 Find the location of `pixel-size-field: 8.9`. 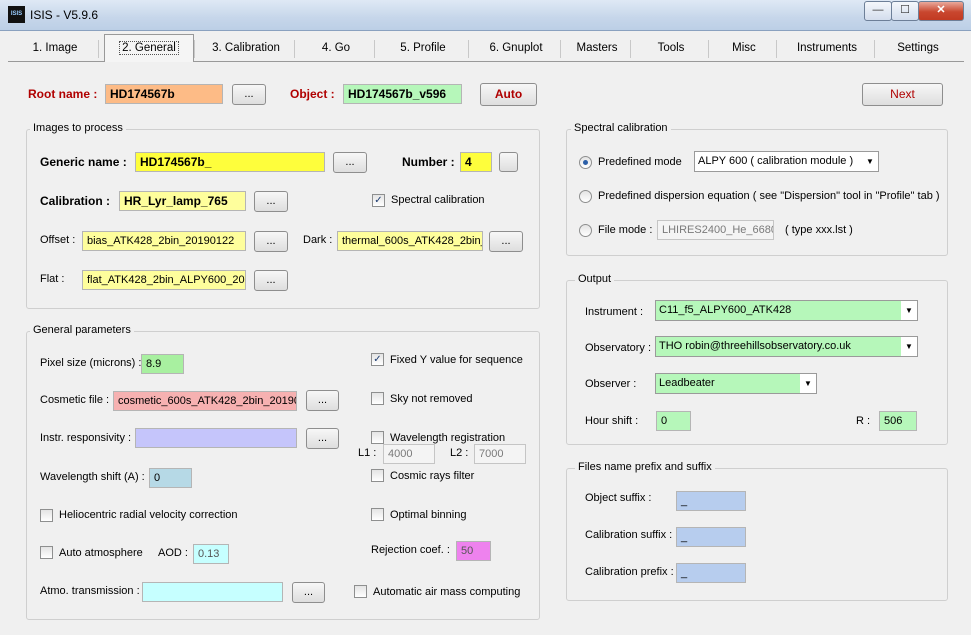

pixel-size-field: 8.9 is located at coordinates (162, 364).